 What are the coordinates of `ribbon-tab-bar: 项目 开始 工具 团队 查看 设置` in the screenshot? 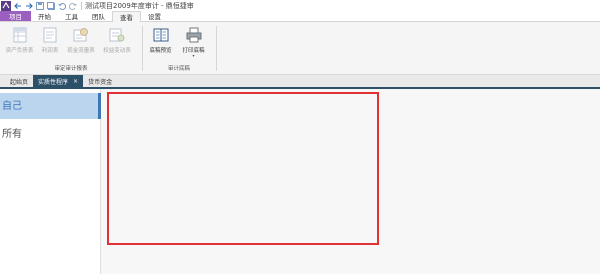 It's located at (300, 16).